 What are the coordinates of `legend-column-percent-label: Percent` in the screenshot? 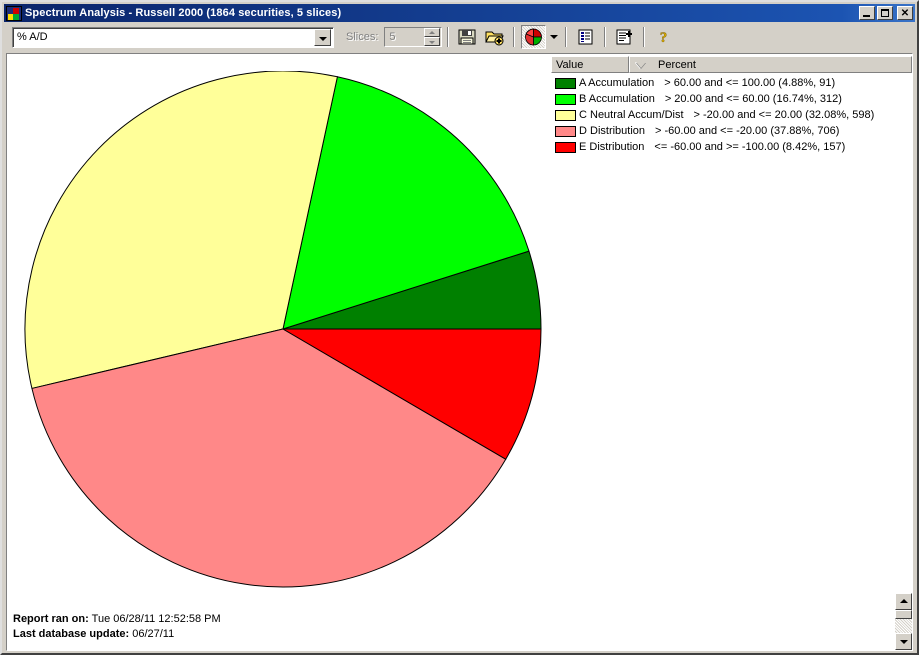 It's located at (677, 64).